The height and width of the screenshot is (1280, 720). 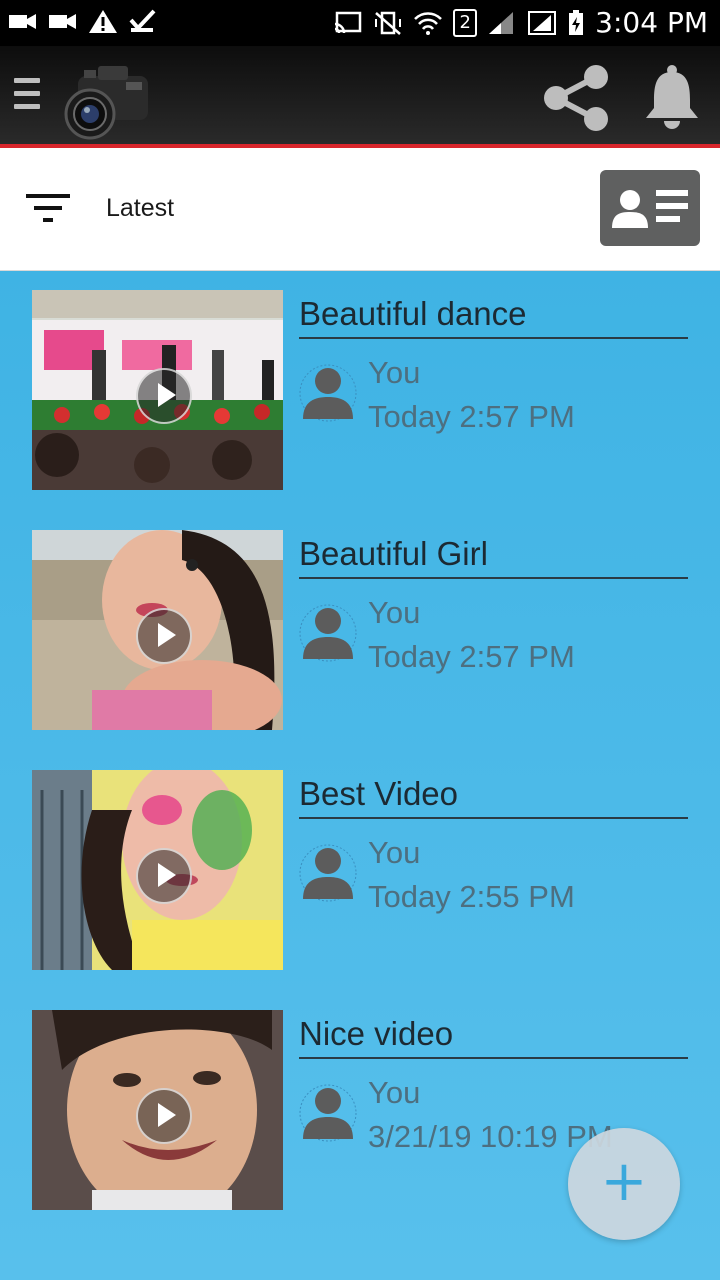 What do you see at coordinates (650, 208) in the screenshot?
I see `contact-card-icon` at bounding box center [650, 208].